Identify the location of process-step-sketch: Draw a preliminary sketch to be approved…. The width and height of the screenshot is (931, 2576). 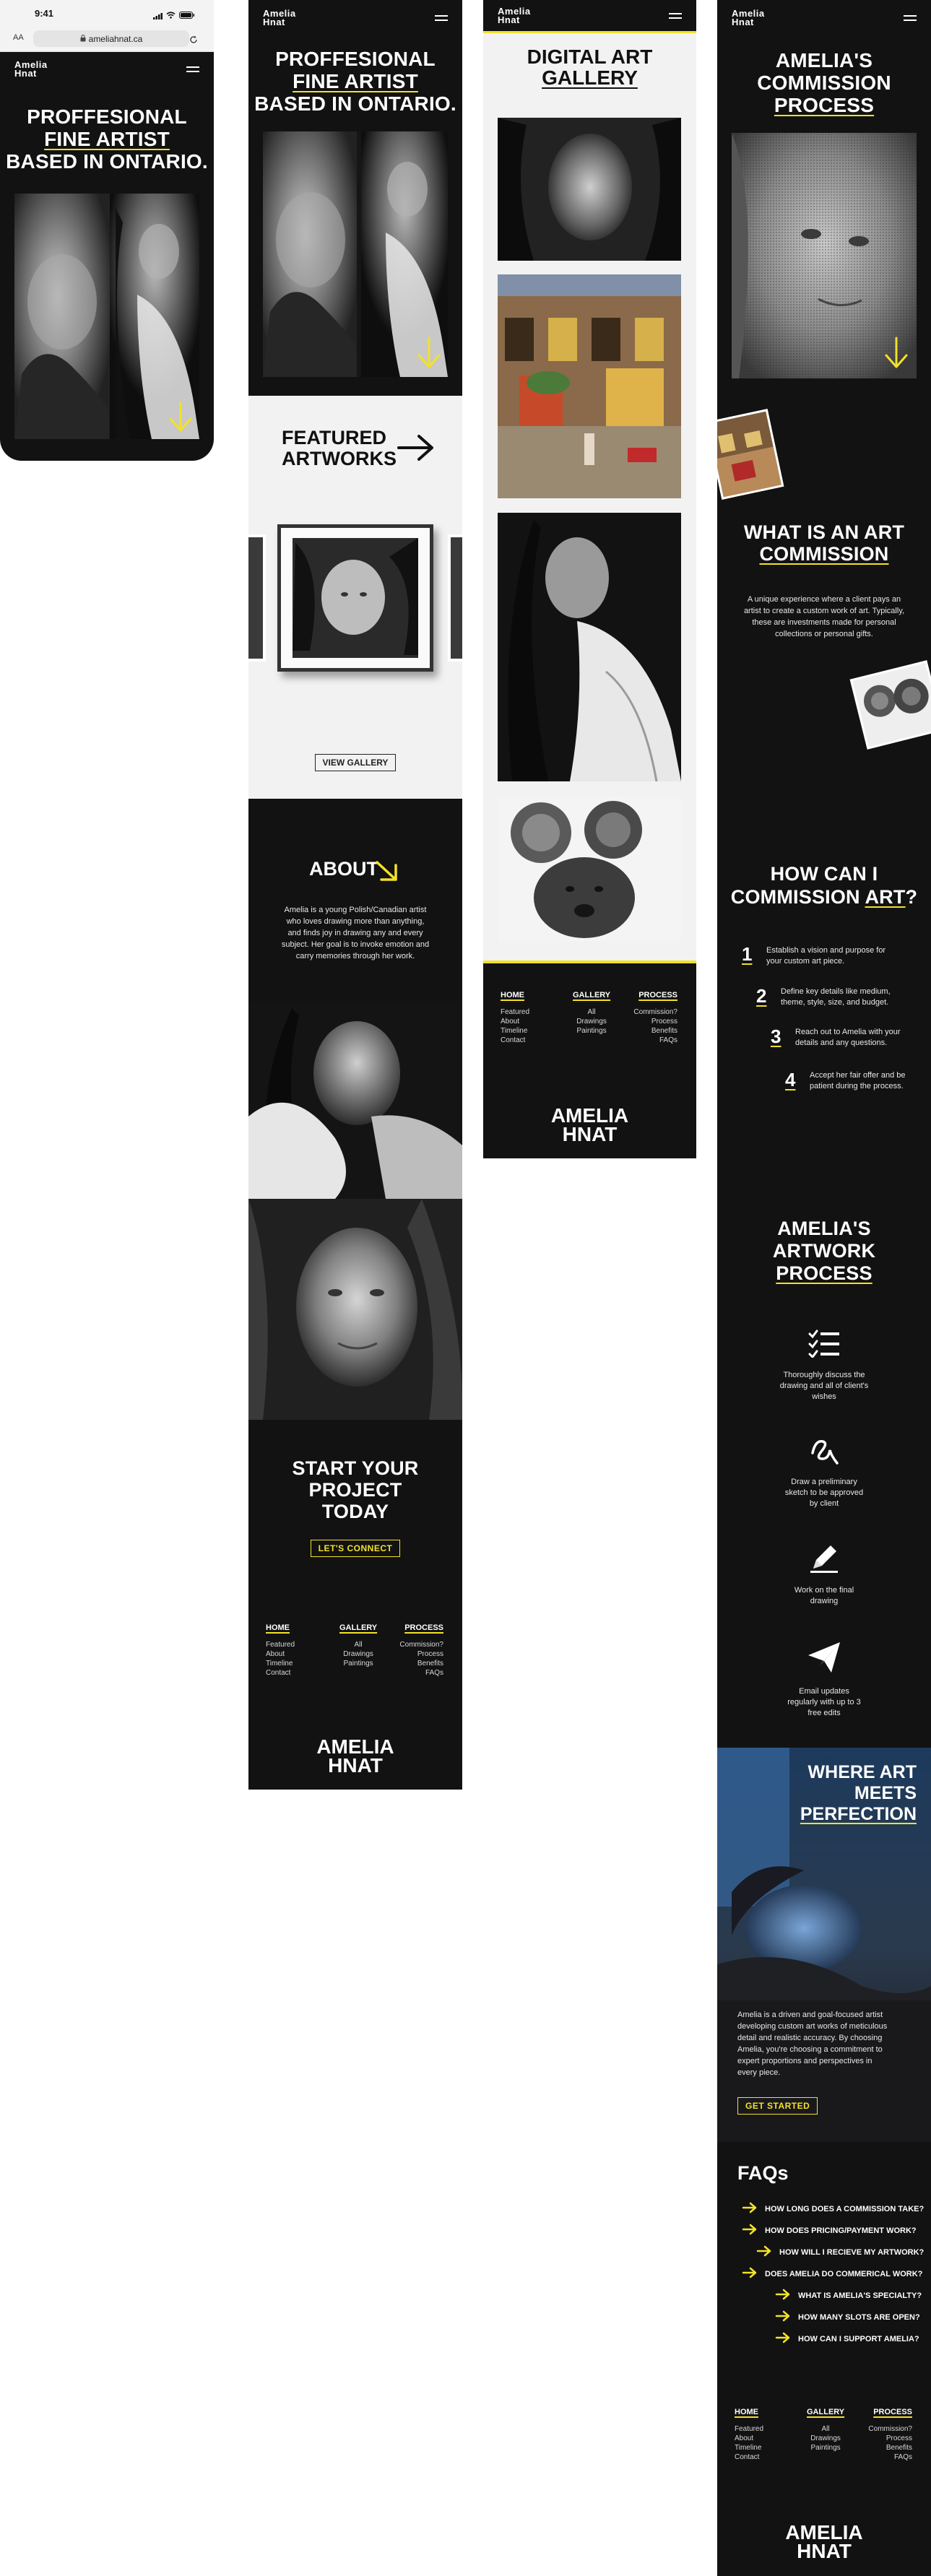
(824, 1471).